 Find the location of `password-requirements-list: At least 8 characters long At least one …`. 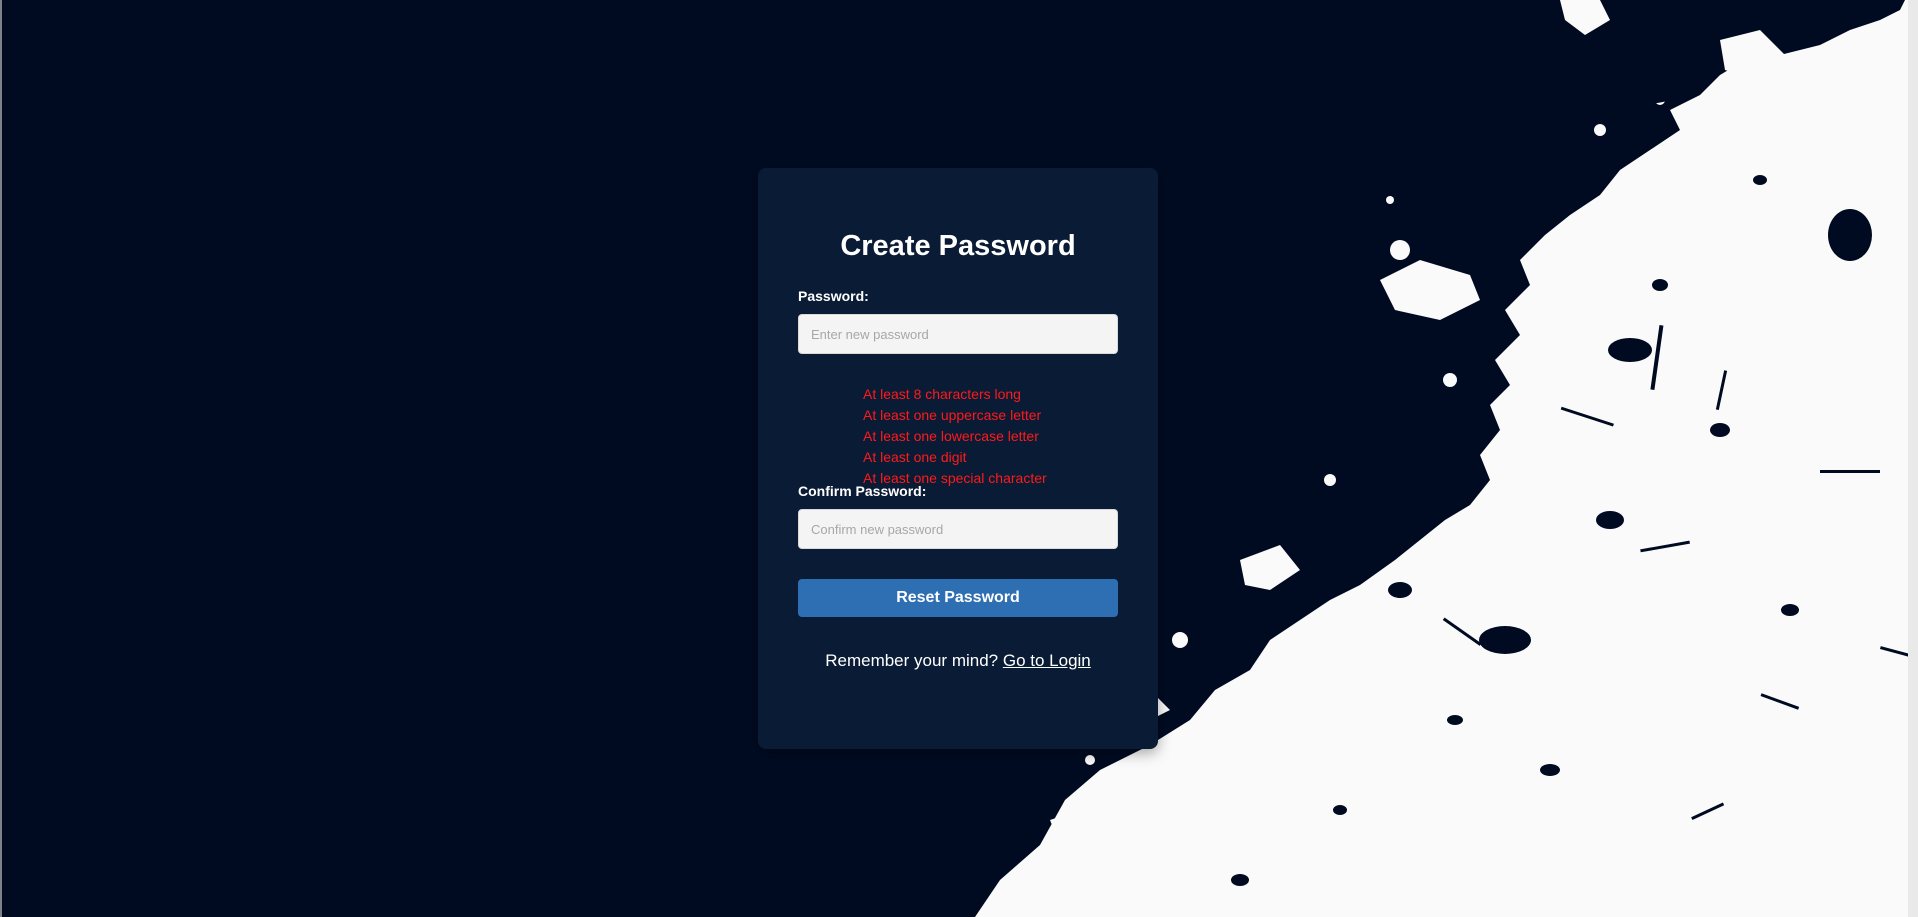

password-requirements-list: At least 8 characters long At least one … is located at coordinates (958, 420).